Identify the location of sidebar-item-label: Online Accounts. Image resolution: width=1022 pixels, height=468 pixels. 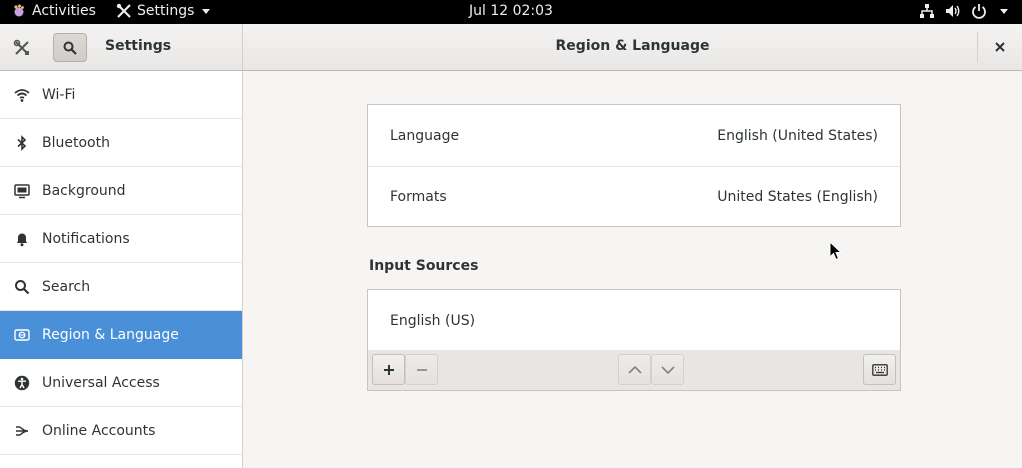
(99, 430).